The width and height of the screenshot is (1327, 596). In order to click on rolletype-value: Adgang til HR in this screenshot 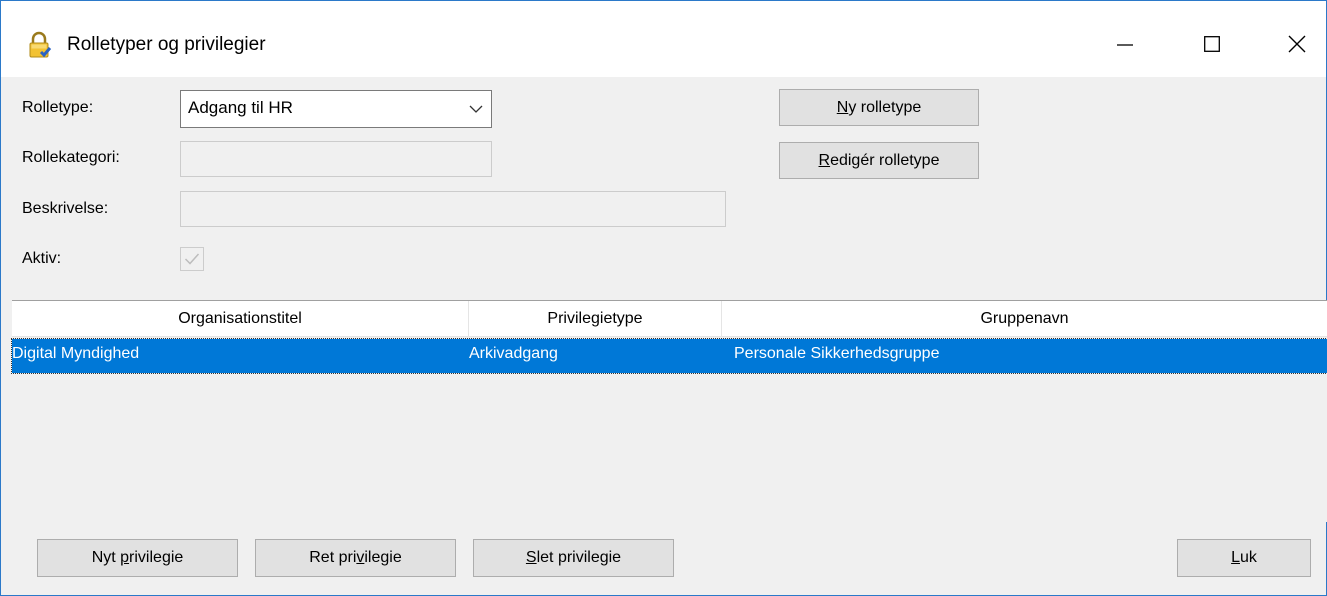, I will do `click(240, 107)`.